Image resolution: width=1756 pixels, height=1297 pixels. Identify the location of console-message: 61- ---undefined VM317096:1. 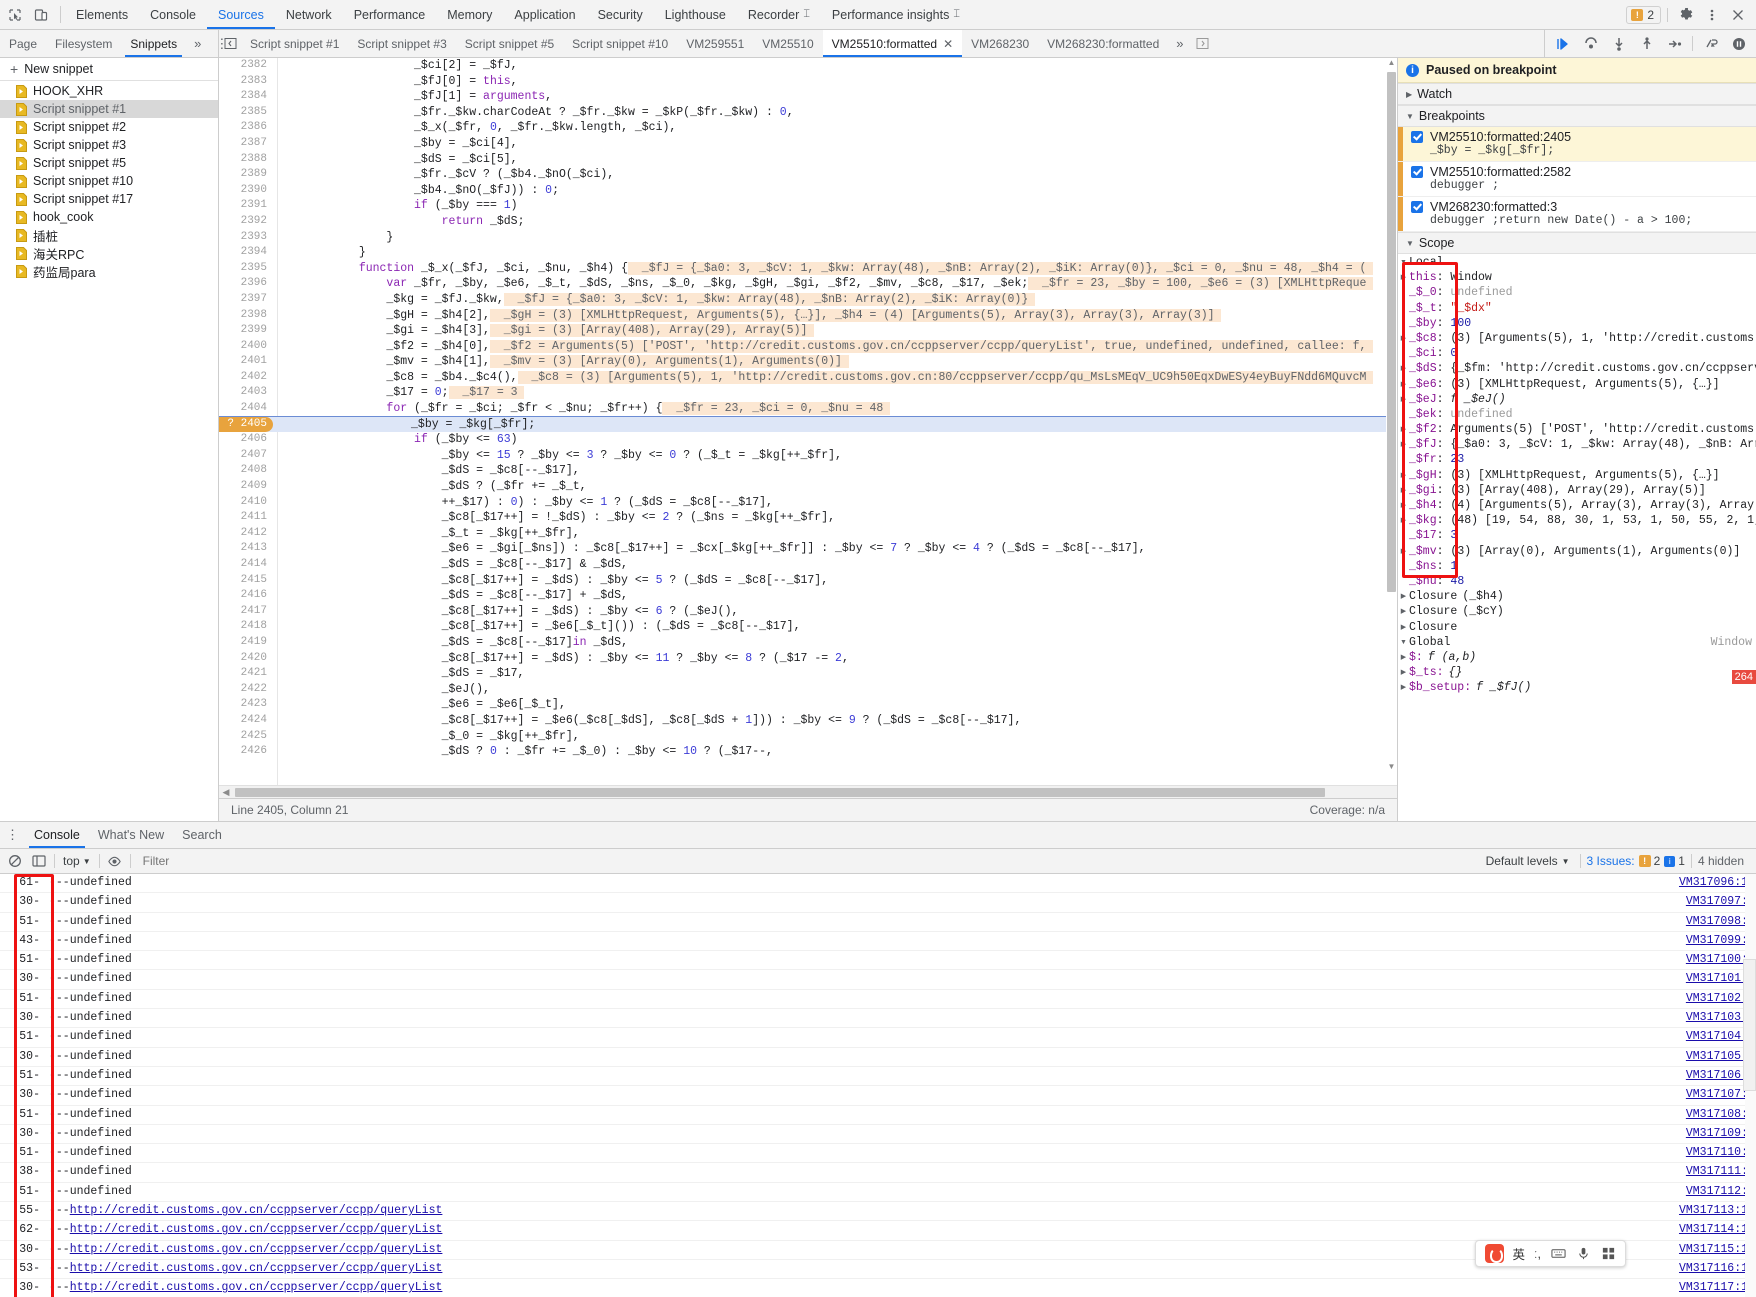
(878, 884).